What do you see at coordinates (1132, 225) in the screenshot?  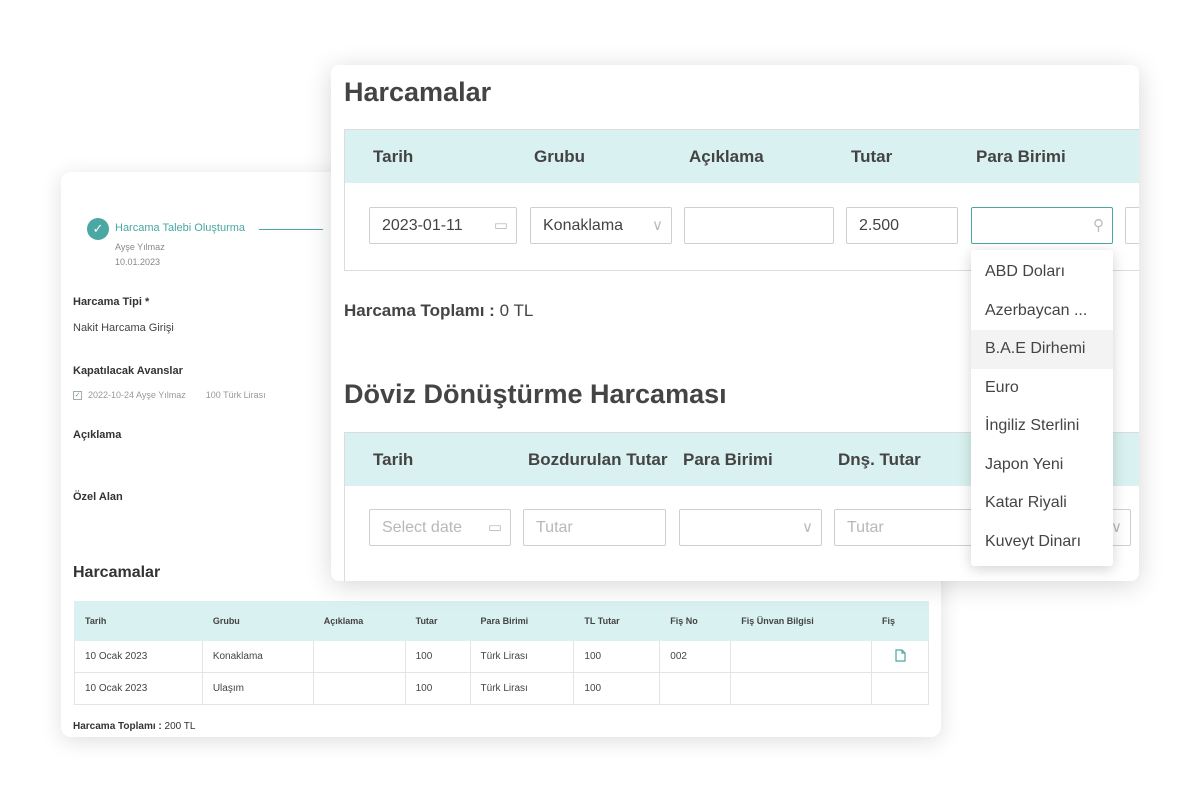 I see `next-field-input` at bounding box center [1132, 225].